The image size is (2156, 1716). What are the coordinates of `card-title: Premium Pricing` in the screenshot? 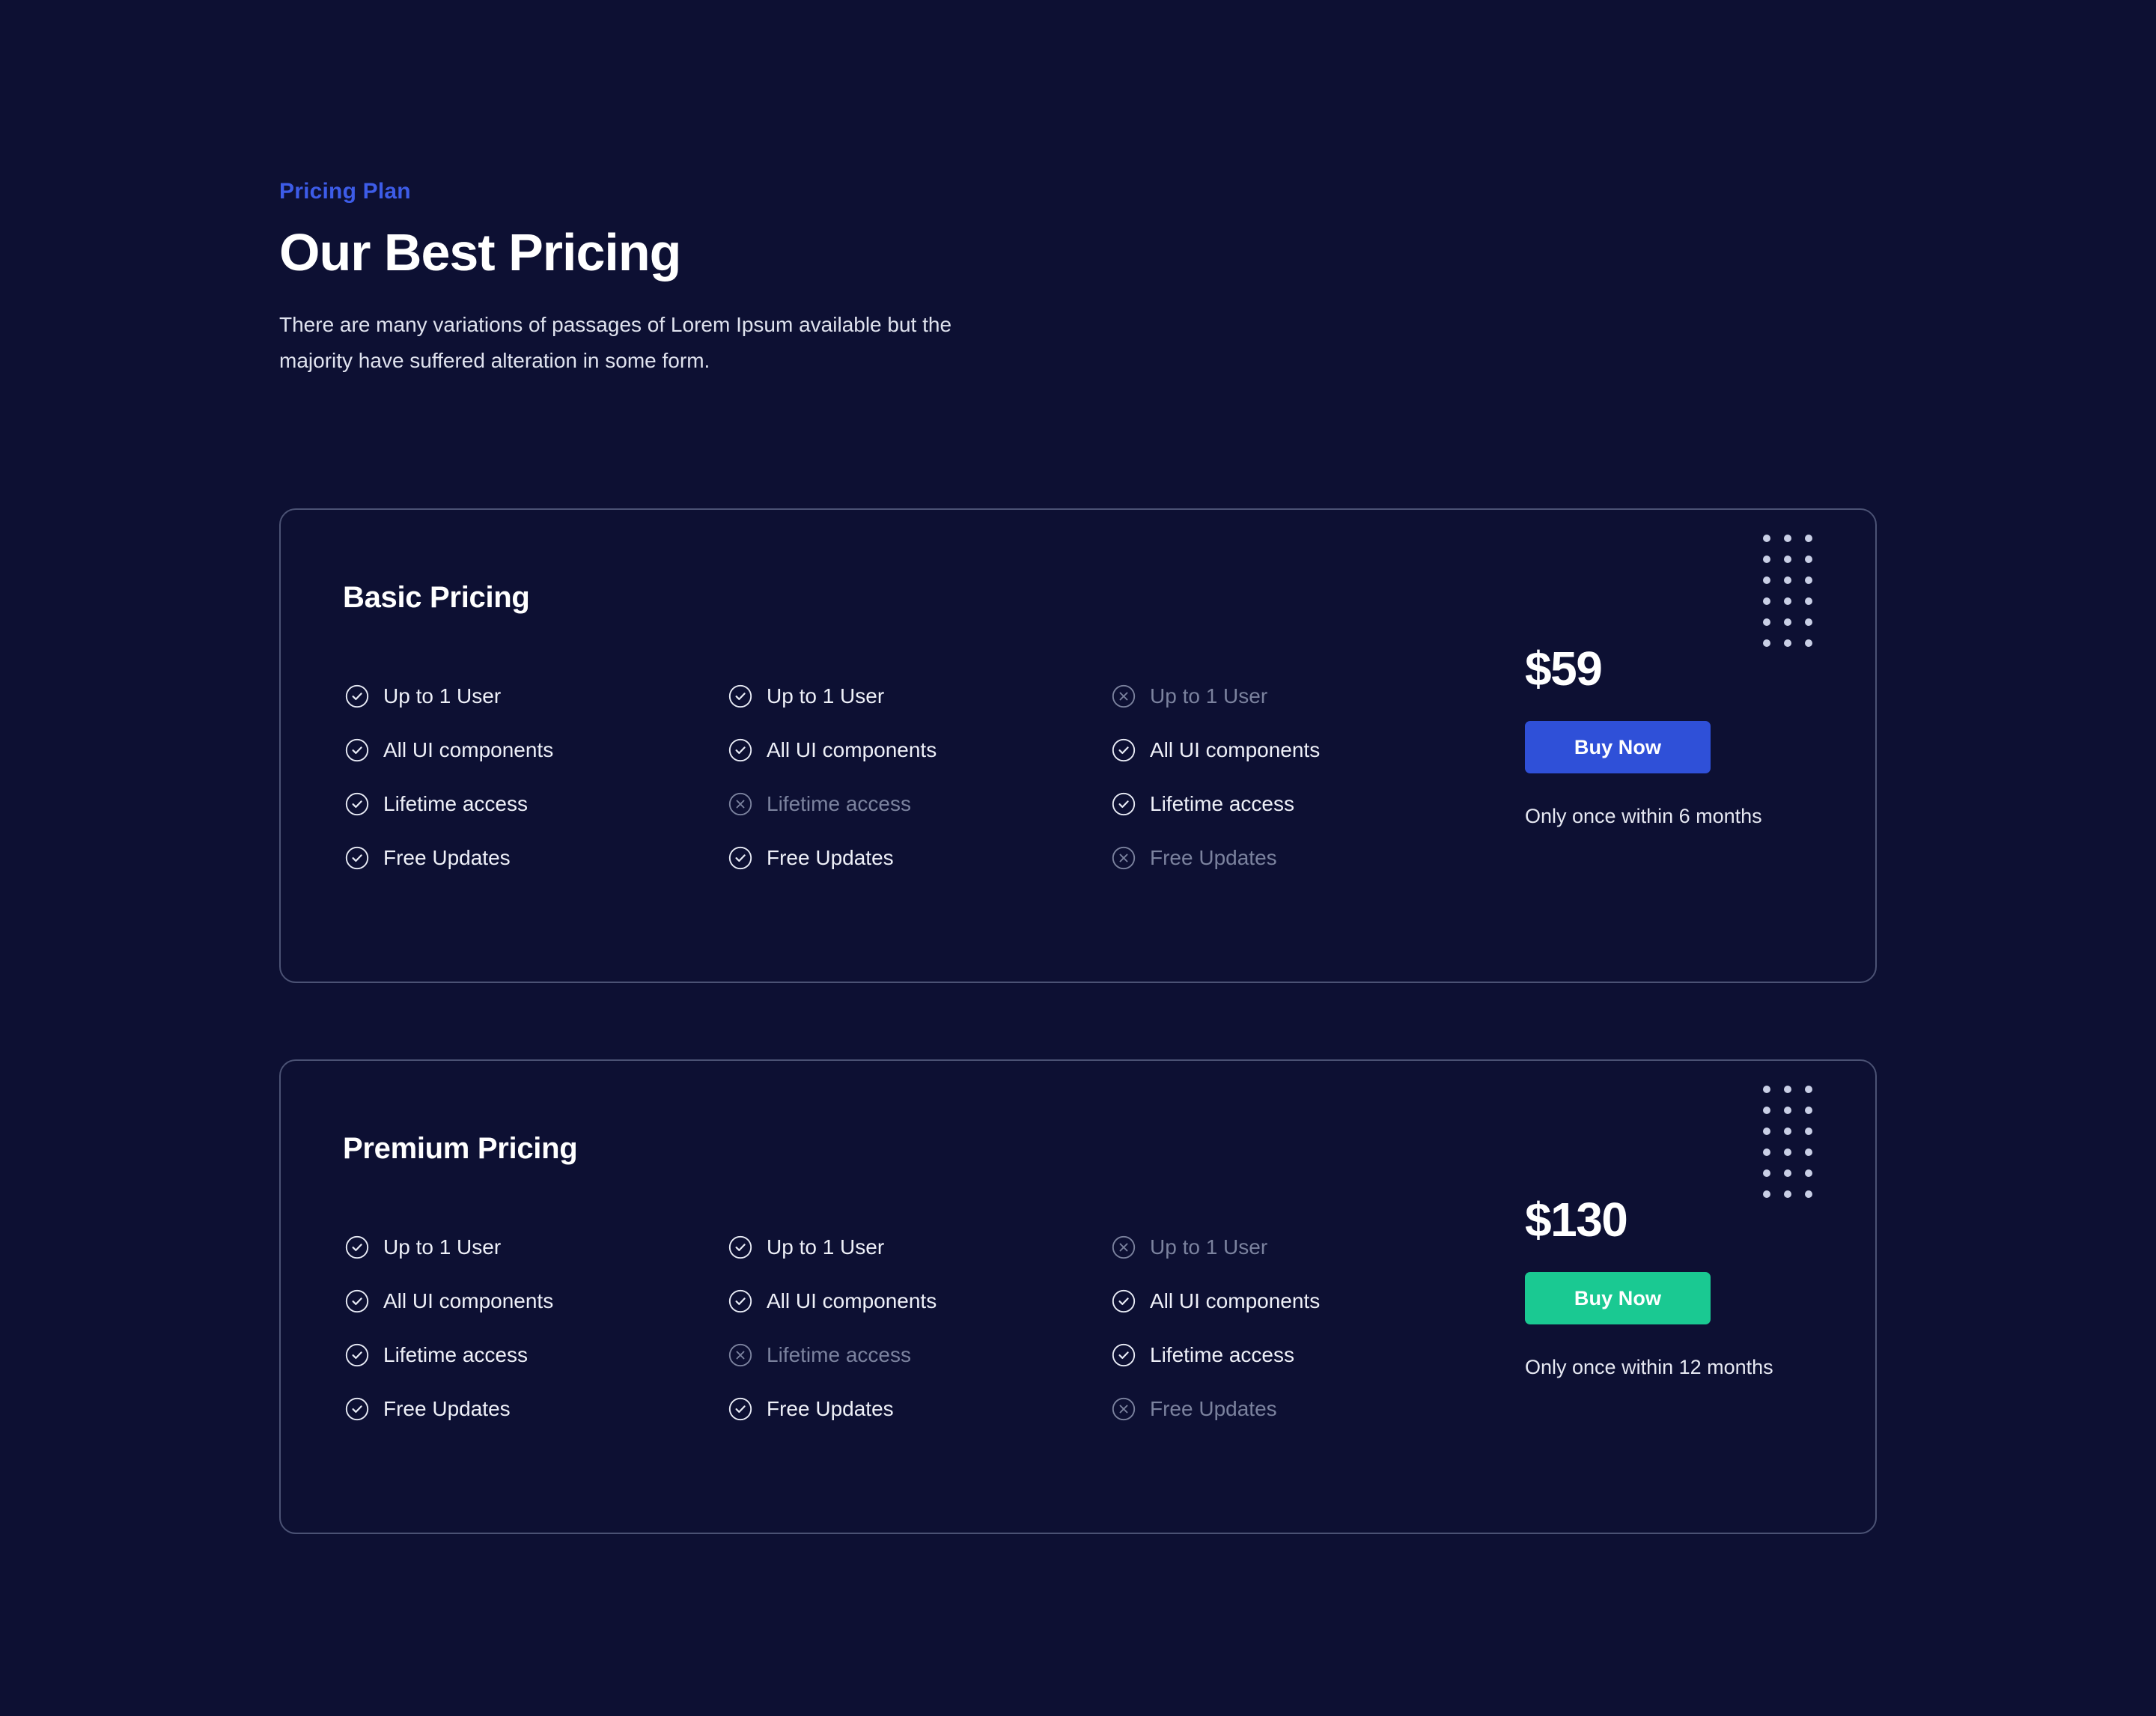 It's located at (460, 1148).